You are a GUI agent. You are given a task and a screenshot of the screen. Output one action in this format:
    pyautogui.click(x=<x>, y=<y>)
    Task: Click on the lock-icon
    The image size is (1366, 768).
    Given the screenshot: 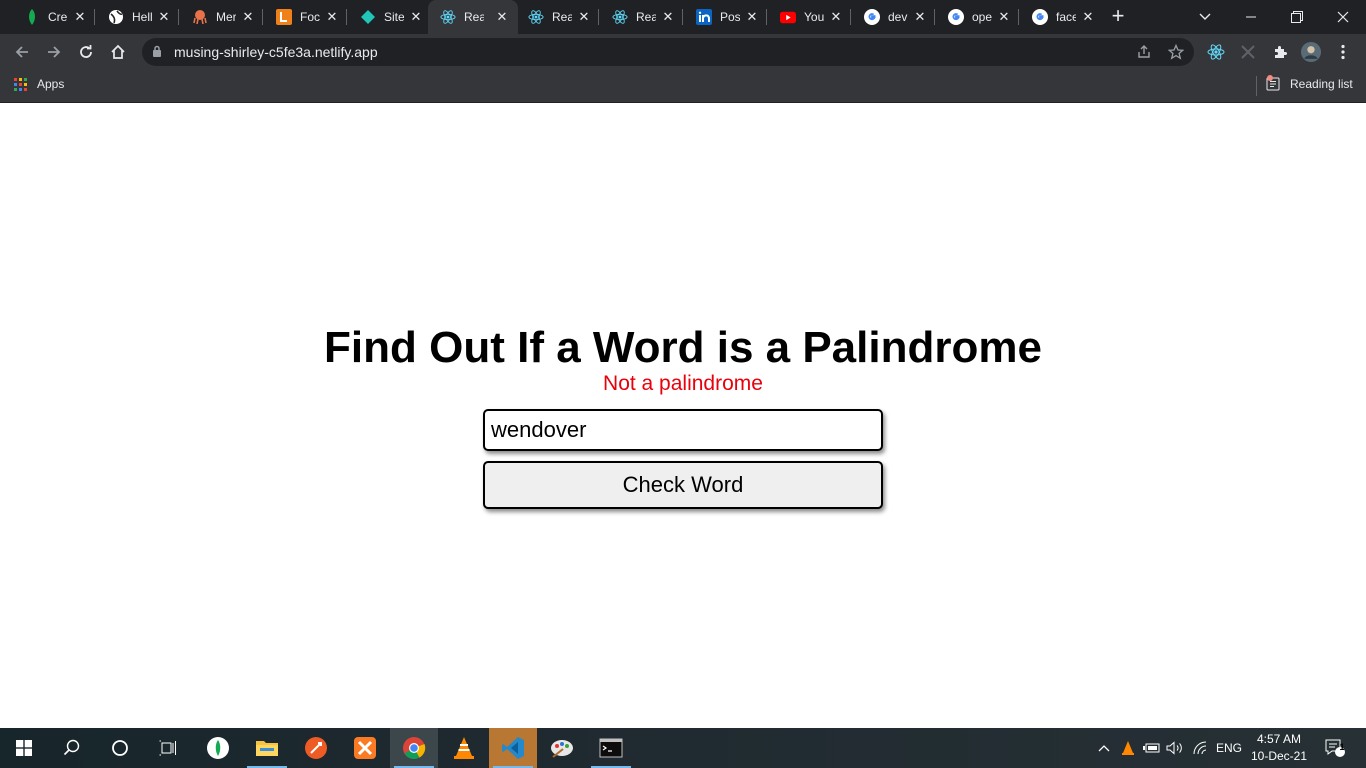 What is the action you would take?
    pyautogui.click(x=157, y=54)
    